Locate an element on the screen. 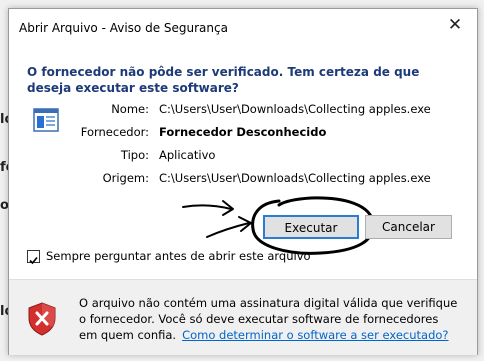 The width and height of the screenshot is (484, 361). publisher-value: Fornecedor Desconhecido is located at coordinates (243, 132).